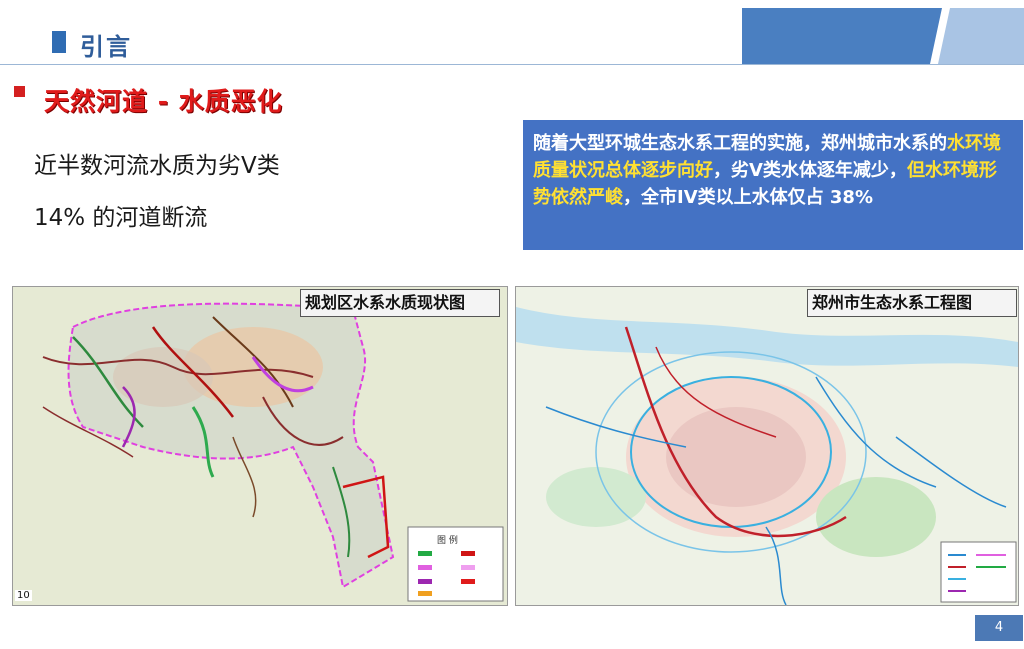  I want to click on info-text: 随着大型环城生态水系工程的实施，郑州城市水系的, so click(740, 143).